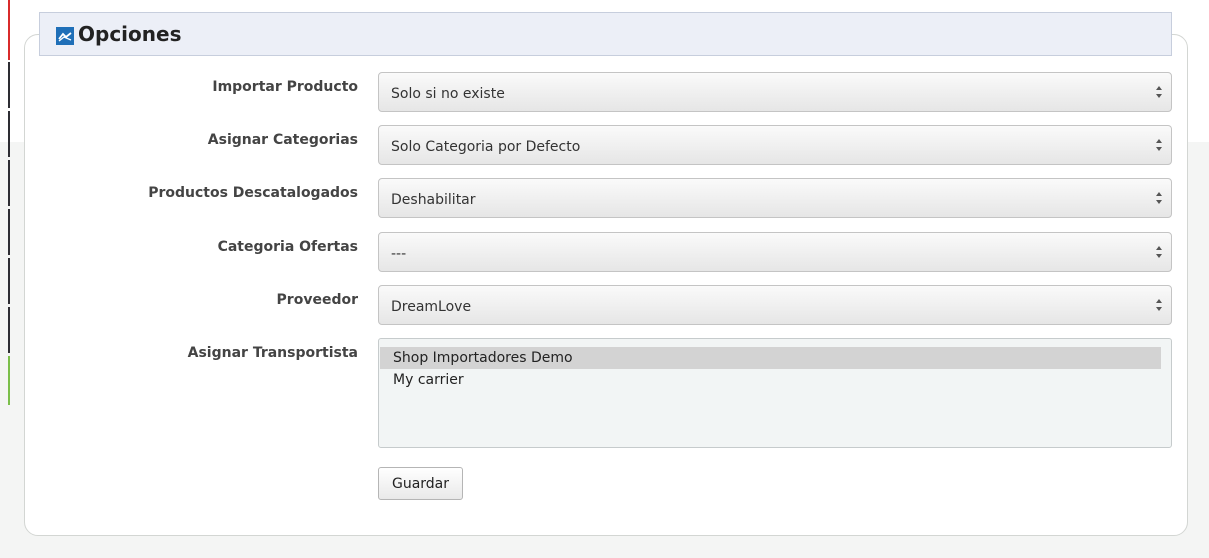  I want to click on side-status-strip, so click(9, 202).